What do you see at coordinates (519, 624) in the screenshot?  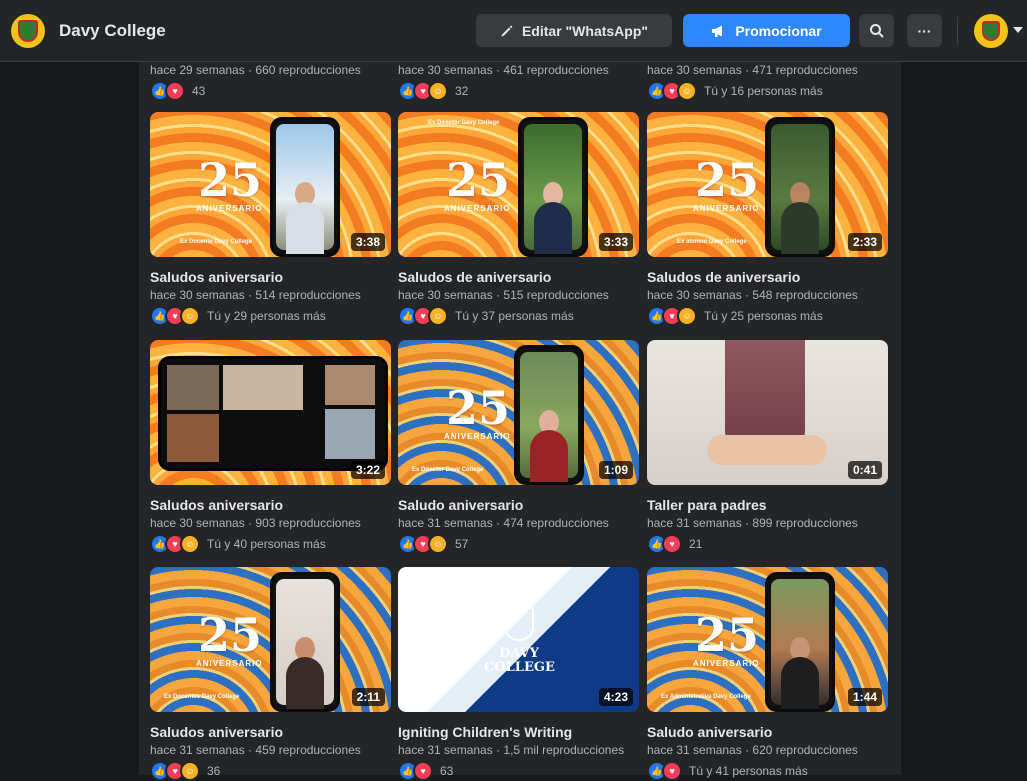 I see `shield-icon` at bounding box center [519, 624].